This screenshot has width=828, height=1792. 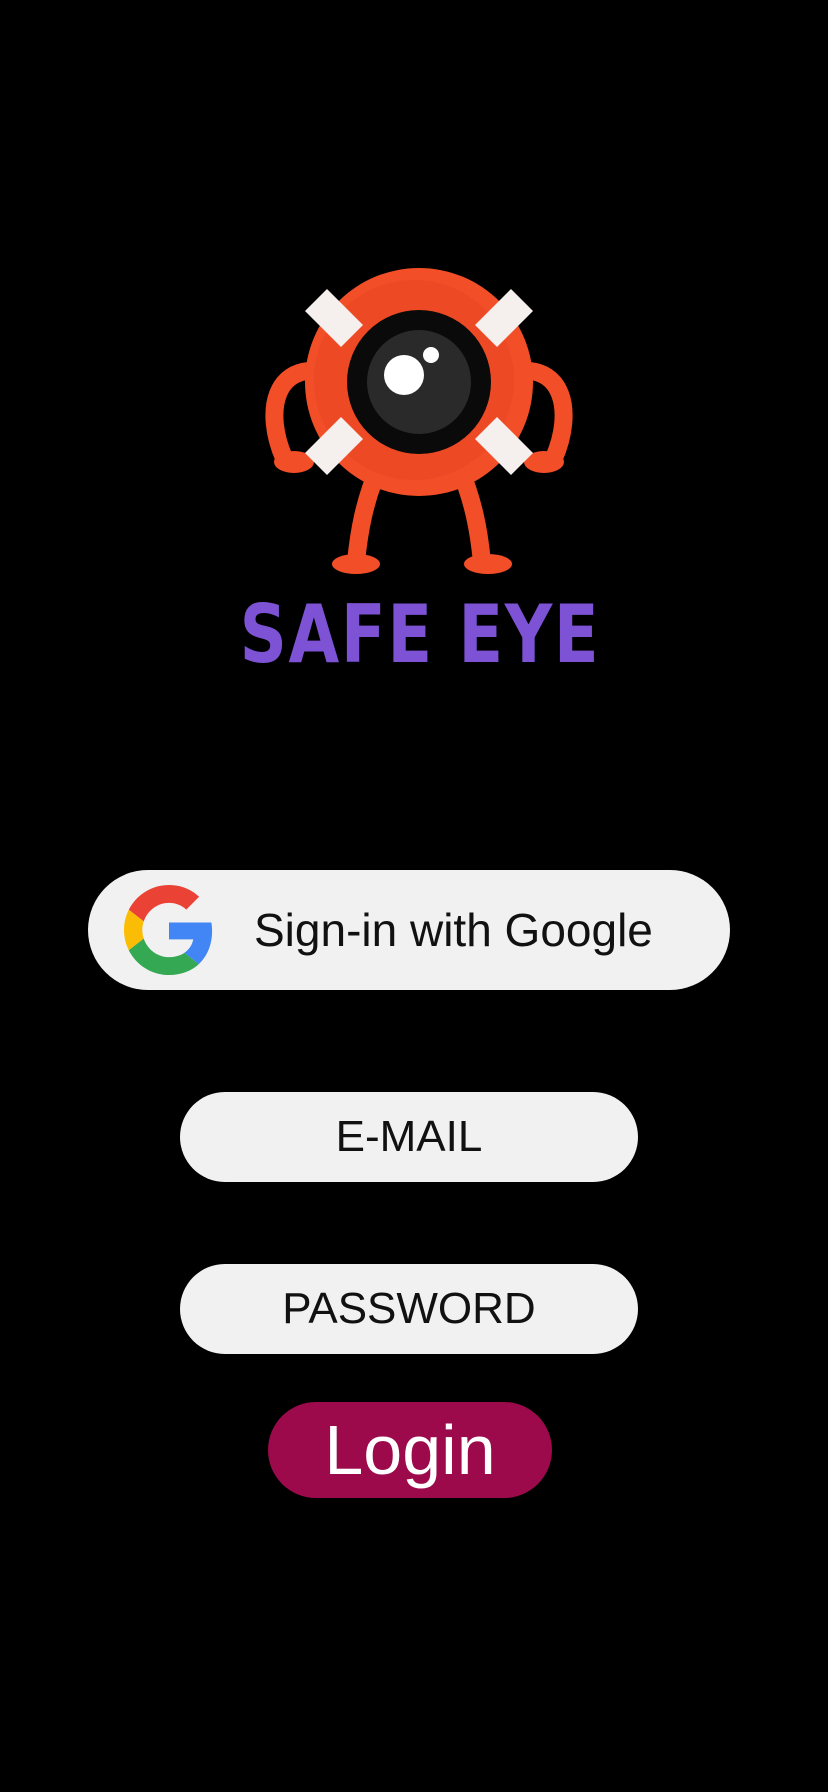 I want to click on password-input, so click(x=409, y=1309).